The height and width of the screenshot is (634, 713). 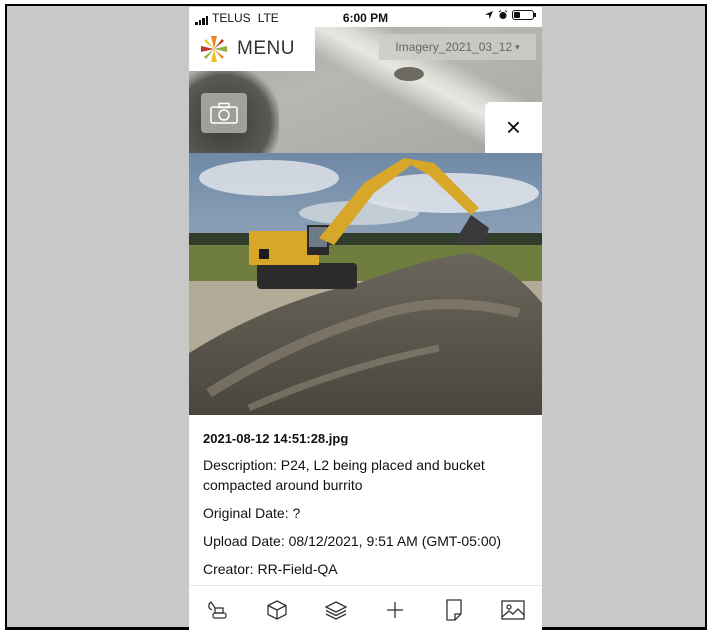 What do you see at coordinates (365, 17) in the screenshot?
I see `status-bar: TELUS LTE 6:00 PM` at bounding box center [365, 17].